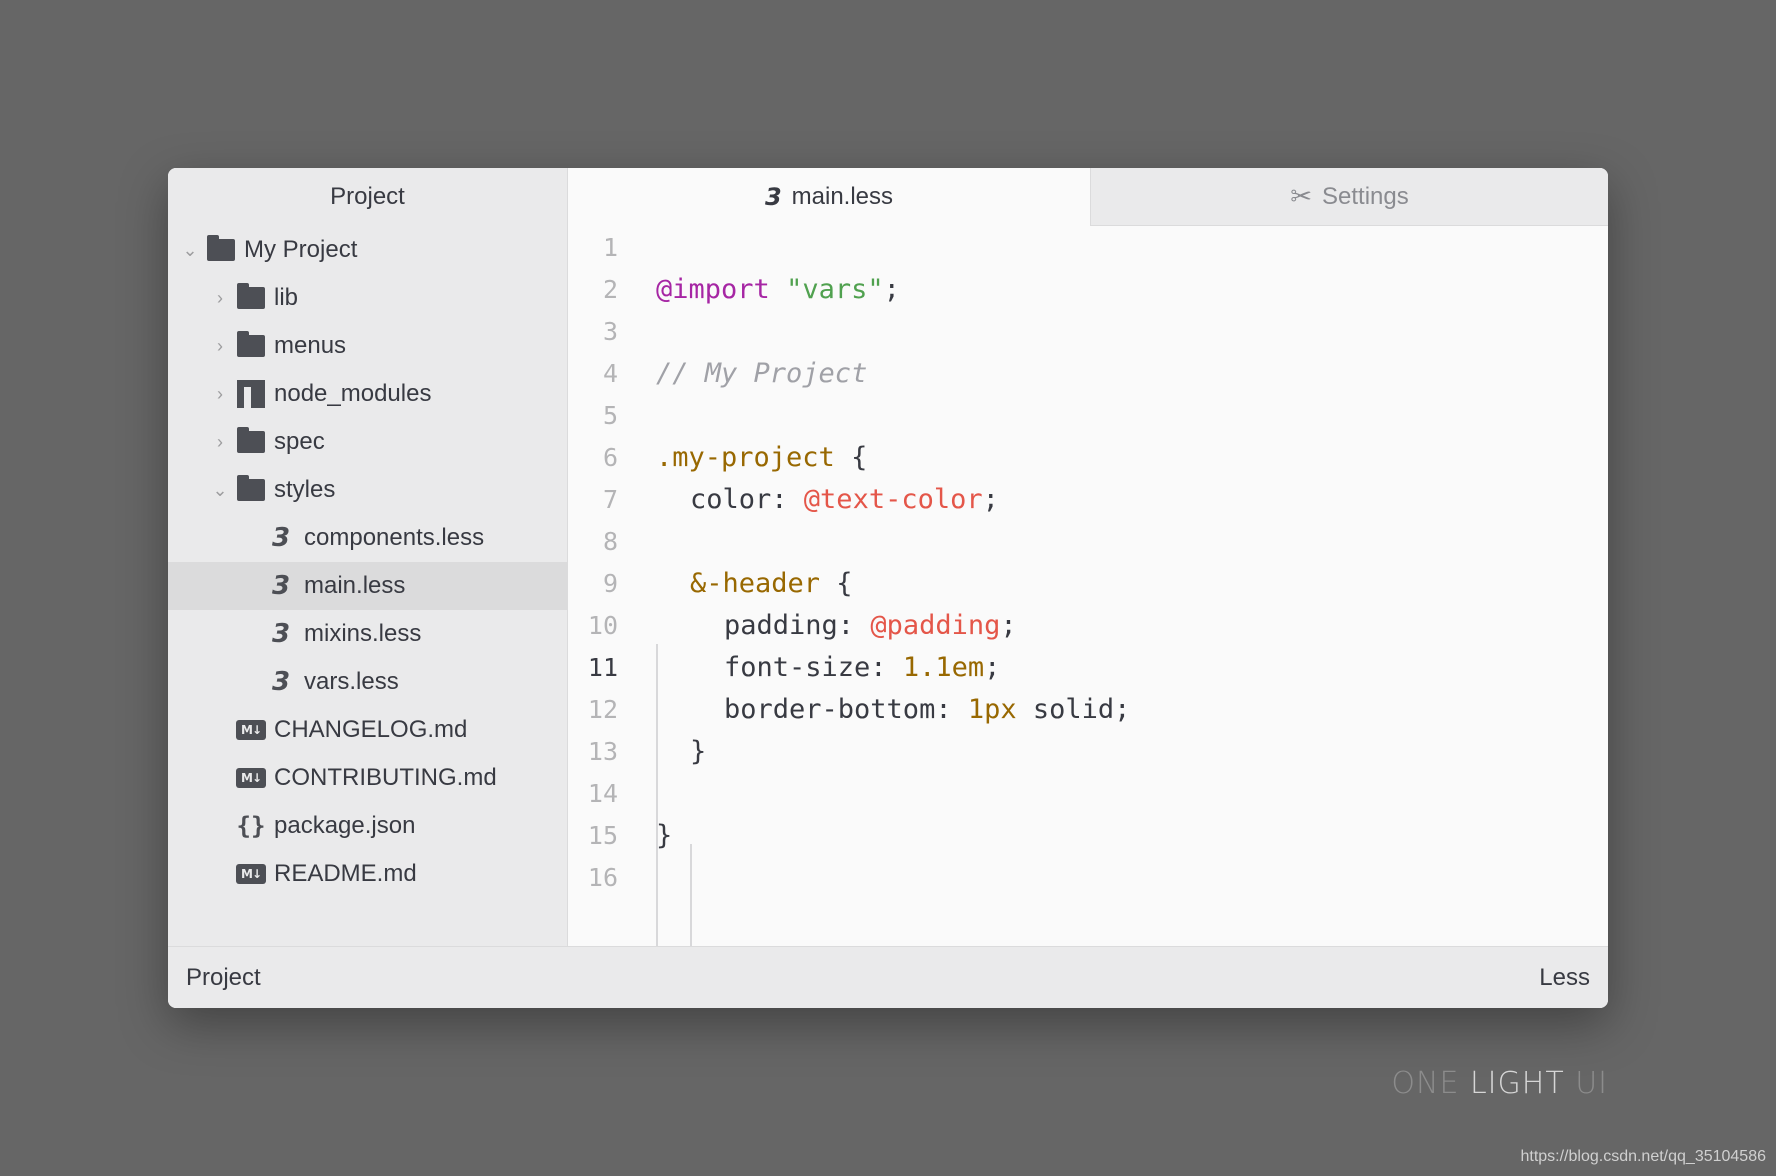 The image size is (1776, 1176). Describe the element at coordinates (345, 873) in the screenshot. I see `tree-item-label: README.md` at that location.